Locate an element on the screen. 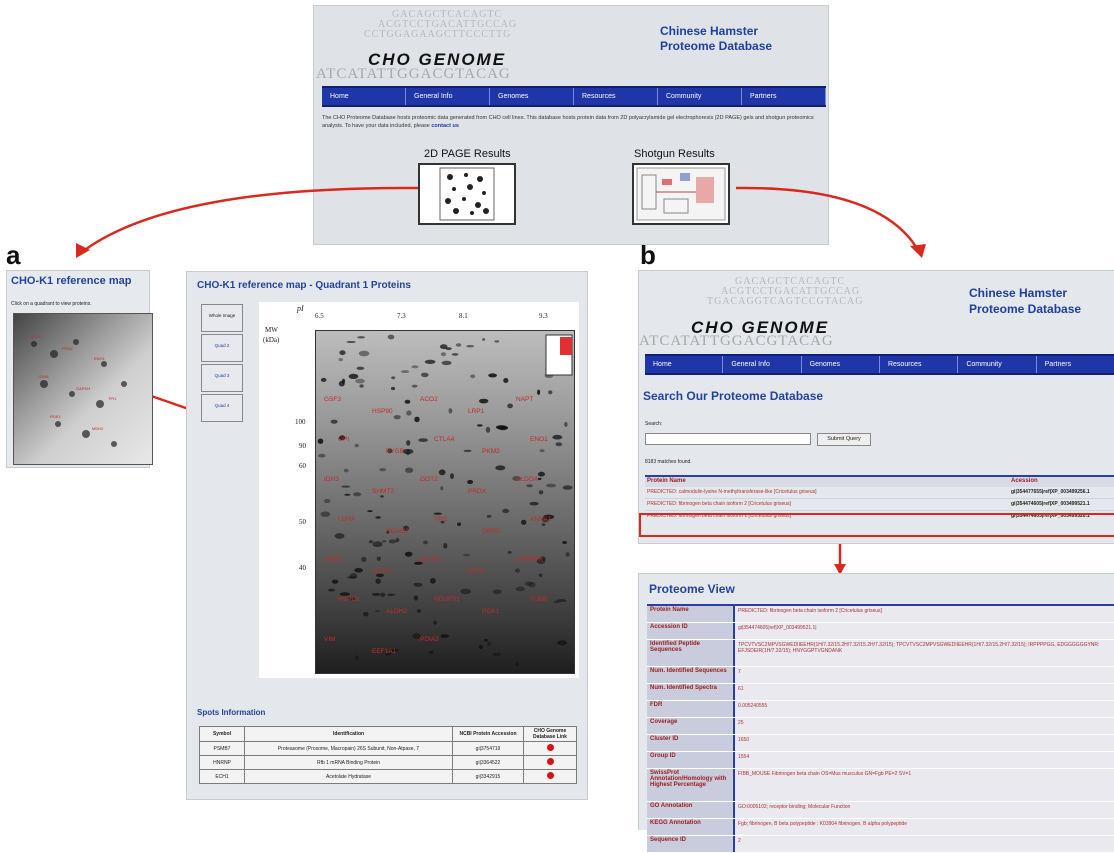  reference-map-hint: Click on a quadrant to view proteins. is located at coordinates (51, 304).